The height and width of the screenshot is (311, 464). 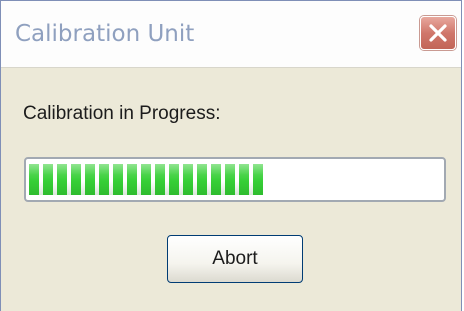 What do you see at coordinates (146, 179) in the screenshot?
I see `progress-fill` at bounding box center [146, 179].